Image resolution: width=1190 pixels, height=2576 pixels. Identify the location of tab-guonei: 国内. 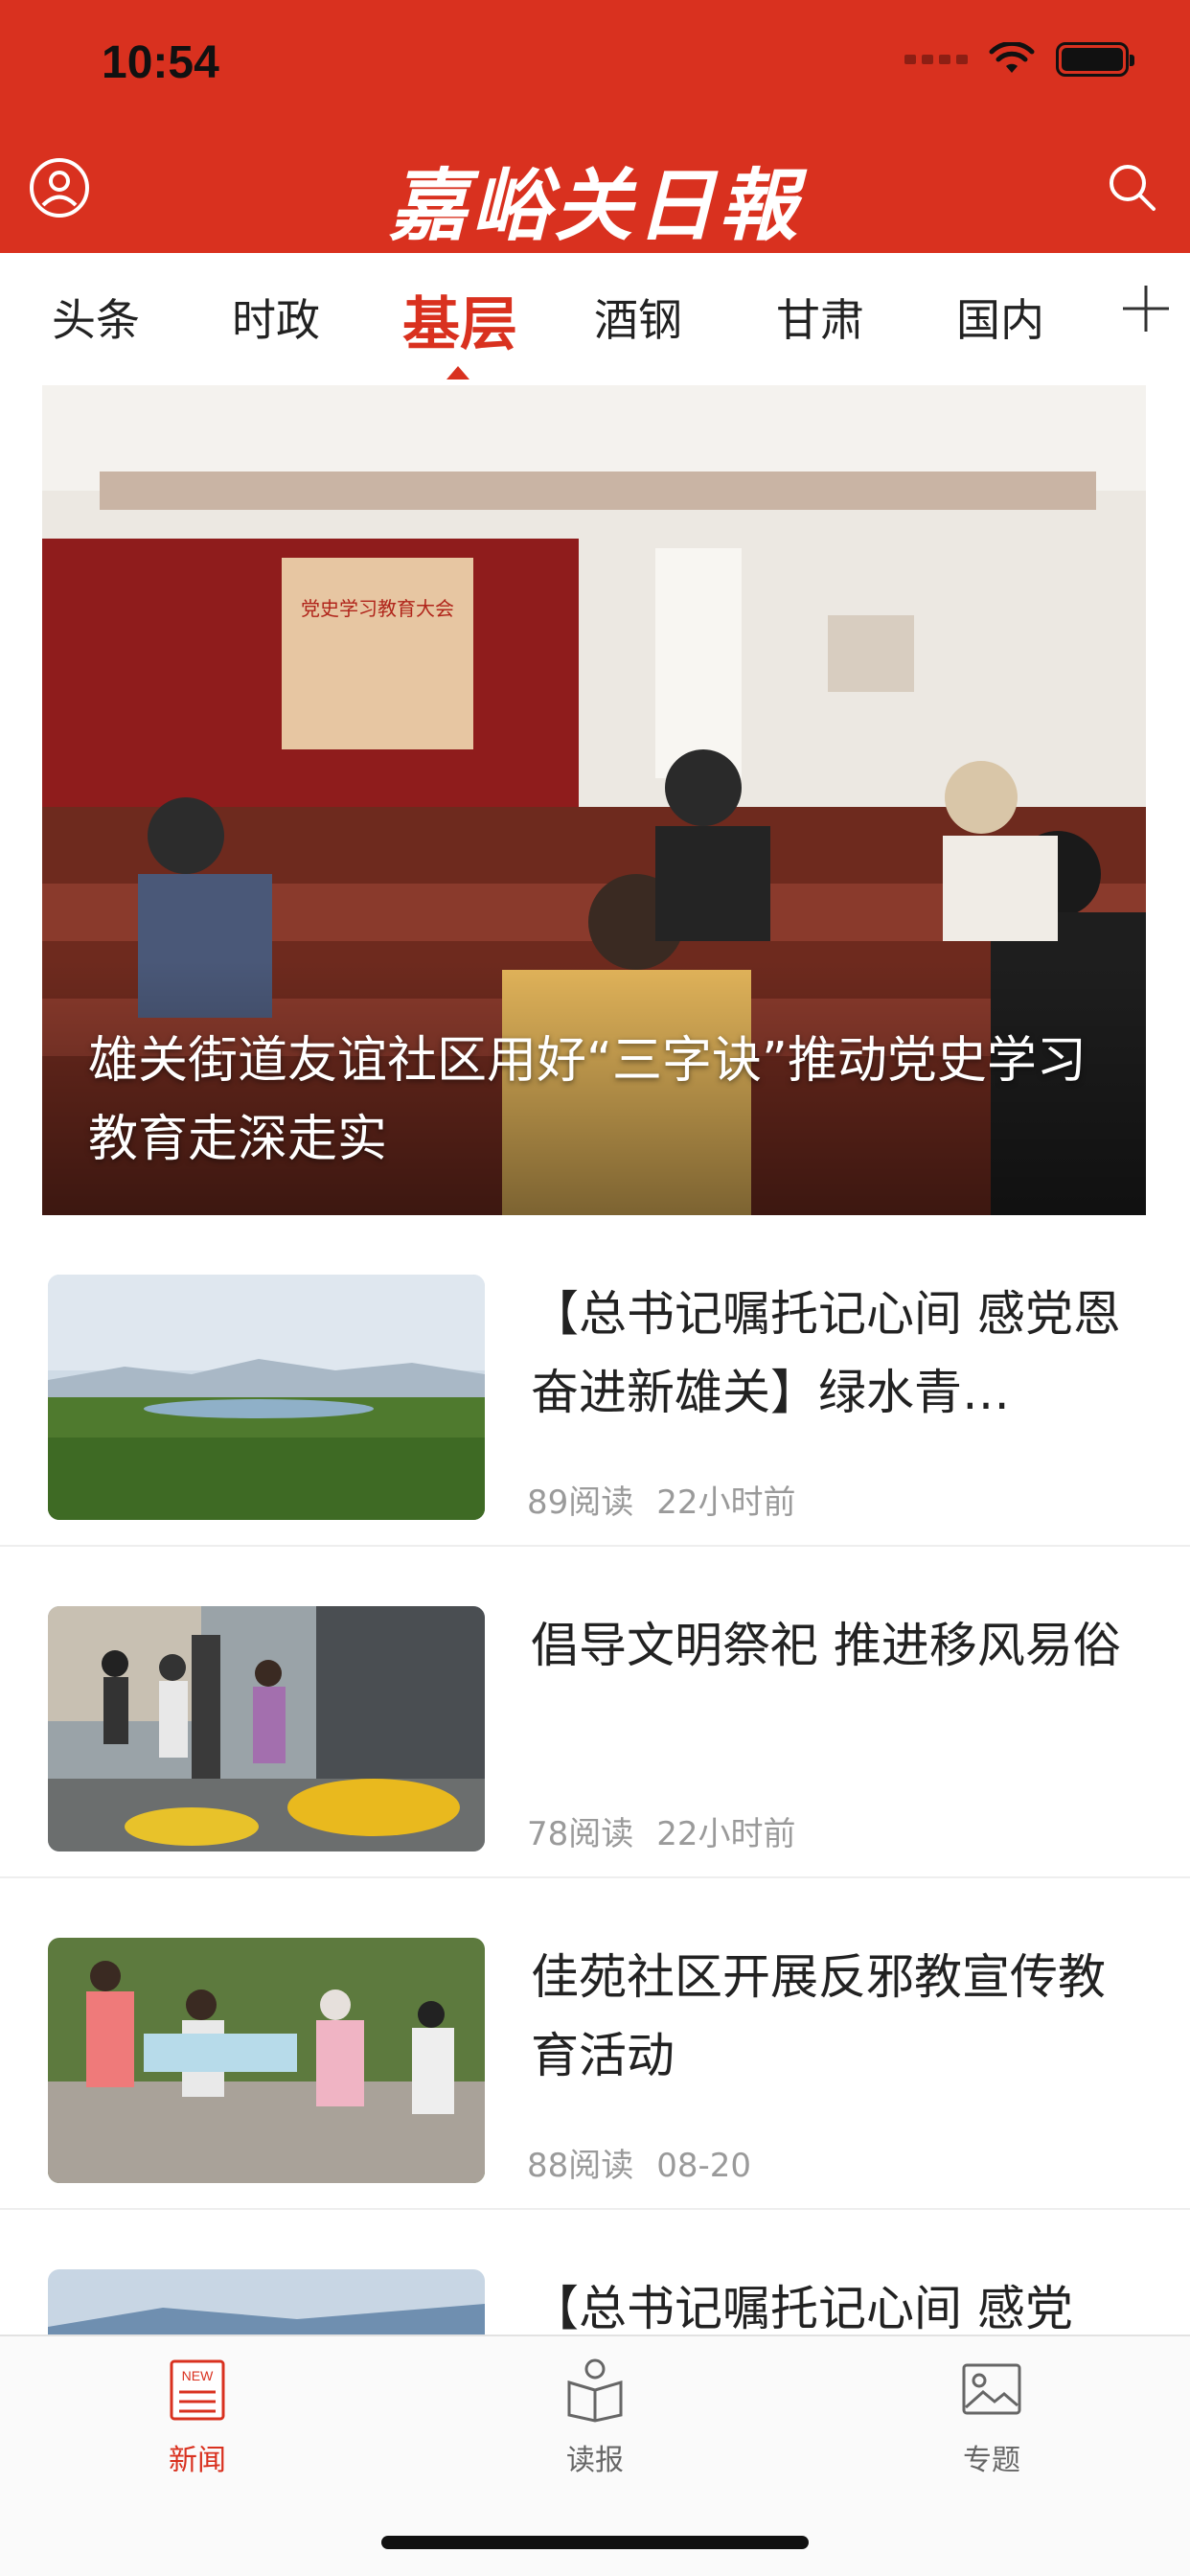
(1000, 317).